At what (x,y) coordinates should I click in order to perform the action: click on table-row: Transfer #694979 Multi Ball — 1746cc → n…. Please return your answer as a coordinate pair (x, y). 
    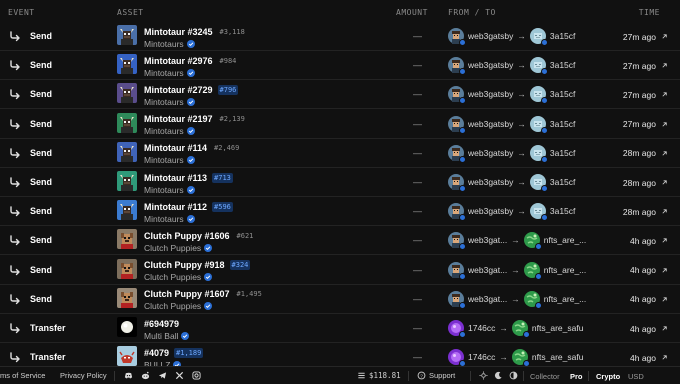
    Looking at the image, I should click on (340, 328).